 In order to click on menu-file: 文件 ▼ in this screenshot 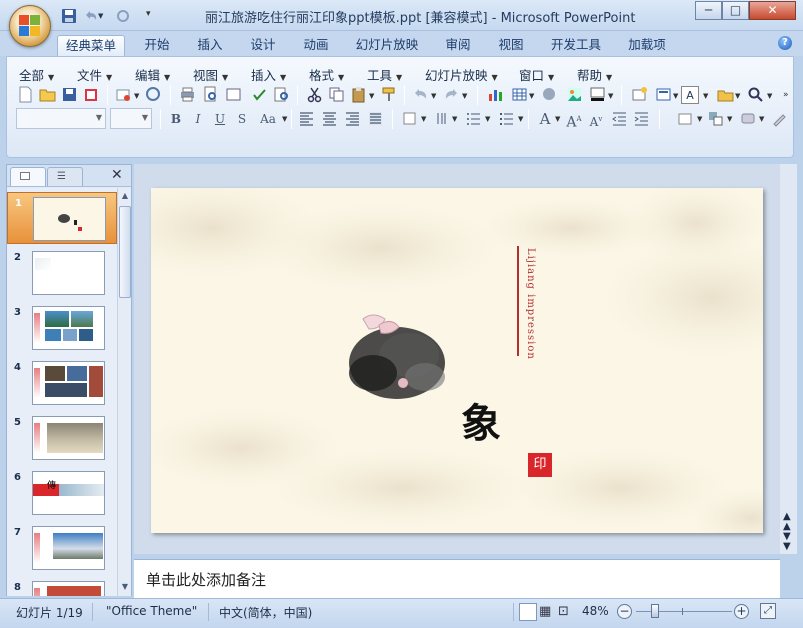, I will do `click(94, 74)`.